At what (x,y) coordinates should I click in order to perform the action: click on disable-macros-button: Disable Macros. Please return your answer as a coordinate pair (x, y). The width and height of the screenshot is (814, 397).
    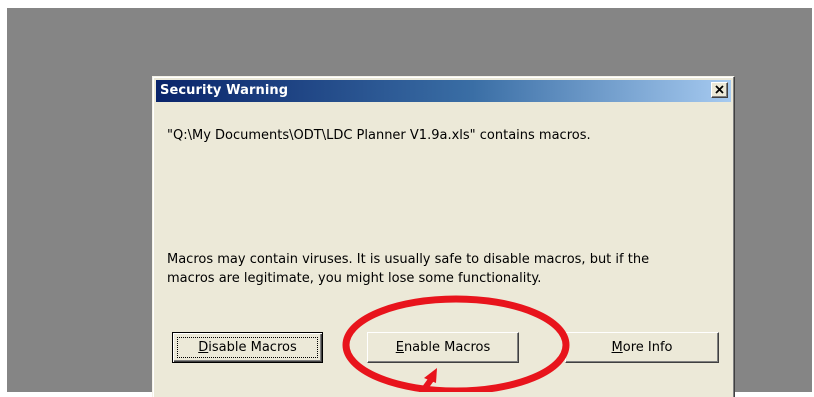
    Looking at the image, I should click on (247, 347).